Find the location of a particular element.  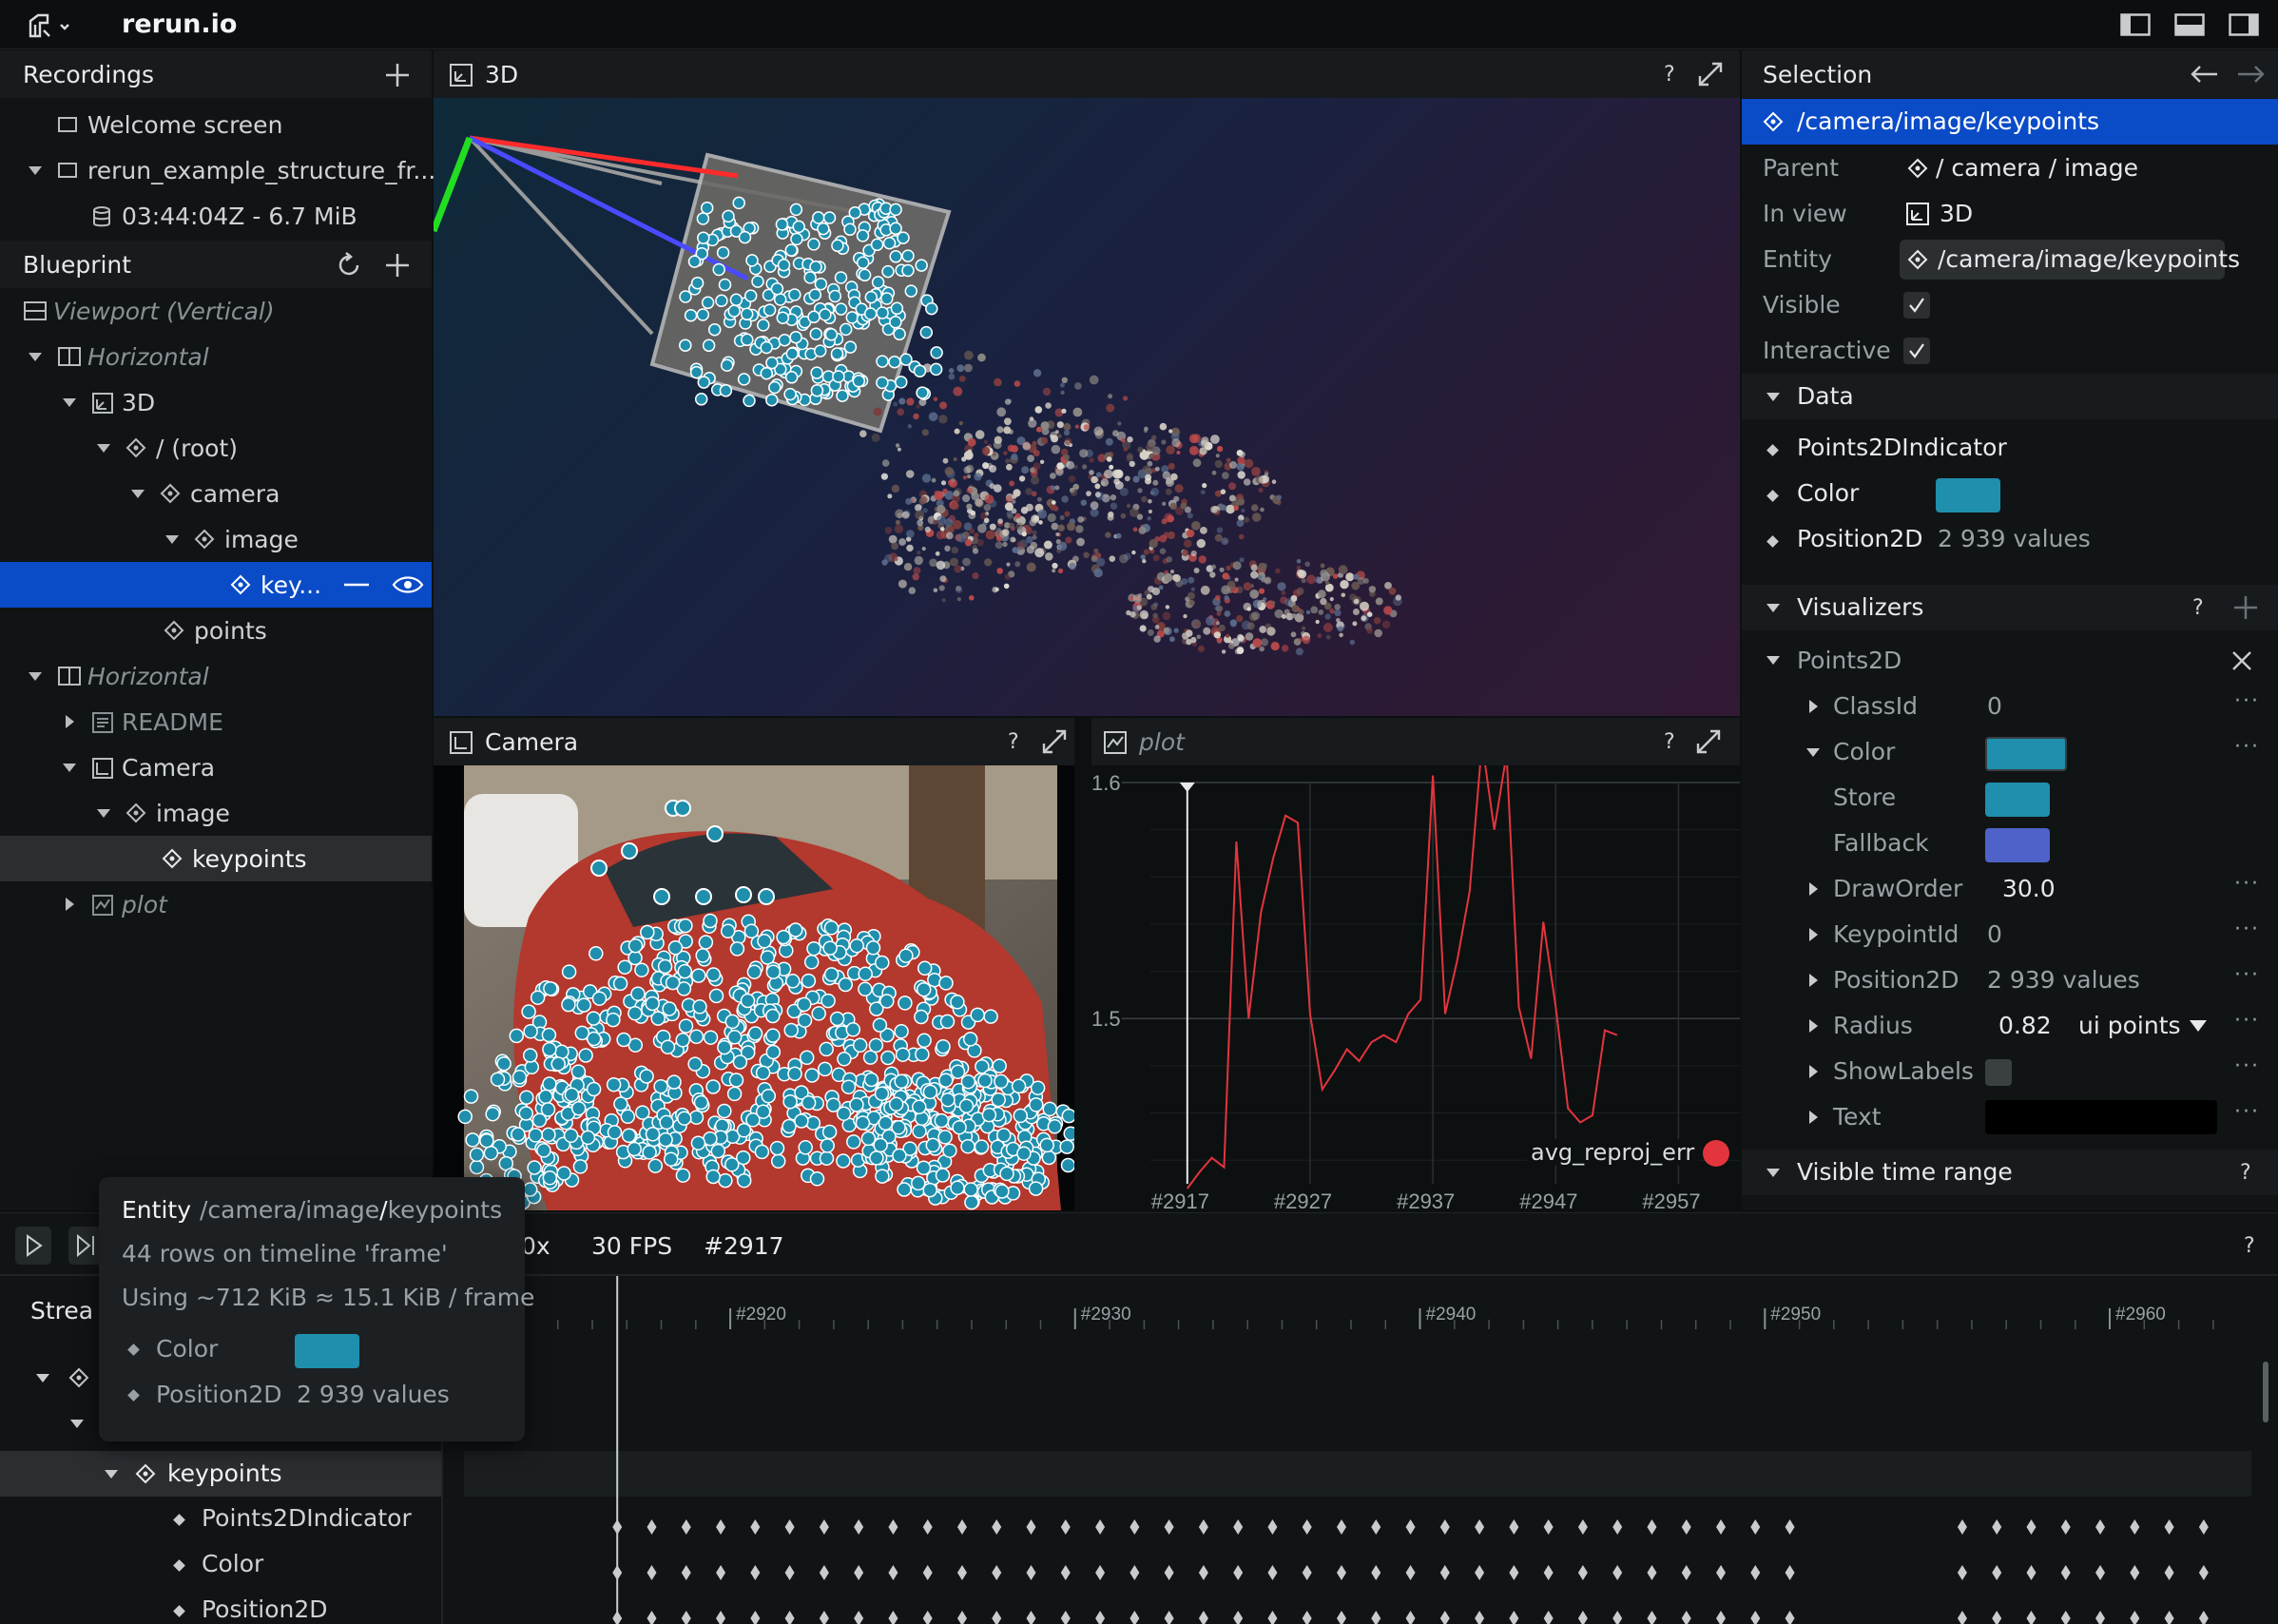

points-entity-item: points is located at coordinates (216, 630).